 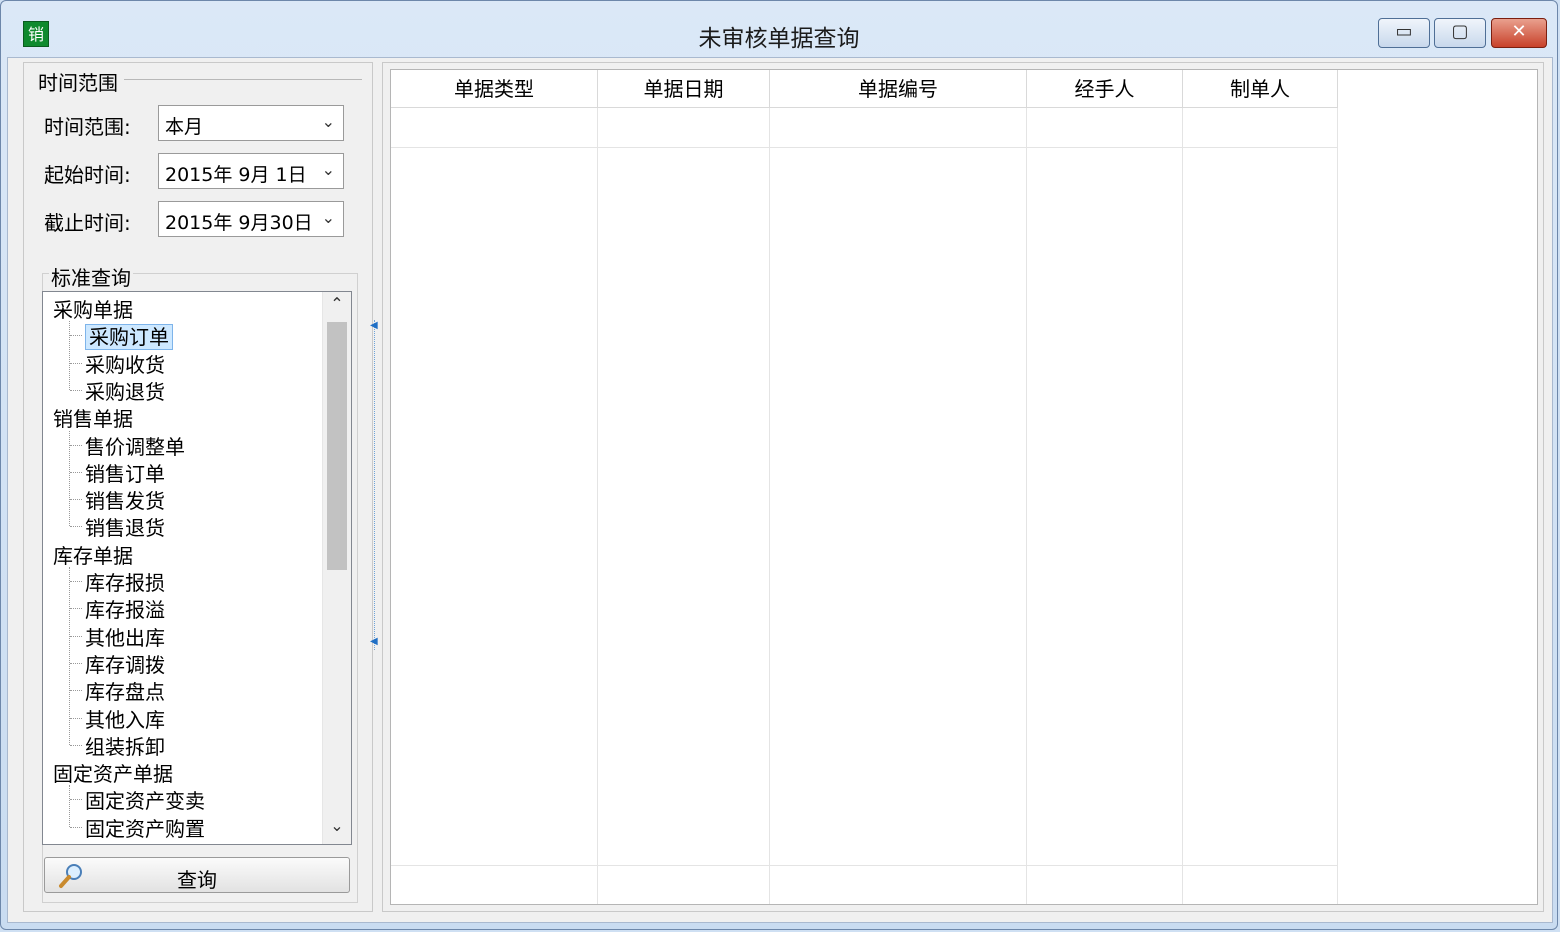 I want to click on tree-item-label: 固定资产变卖, so click(x=145, y=801).